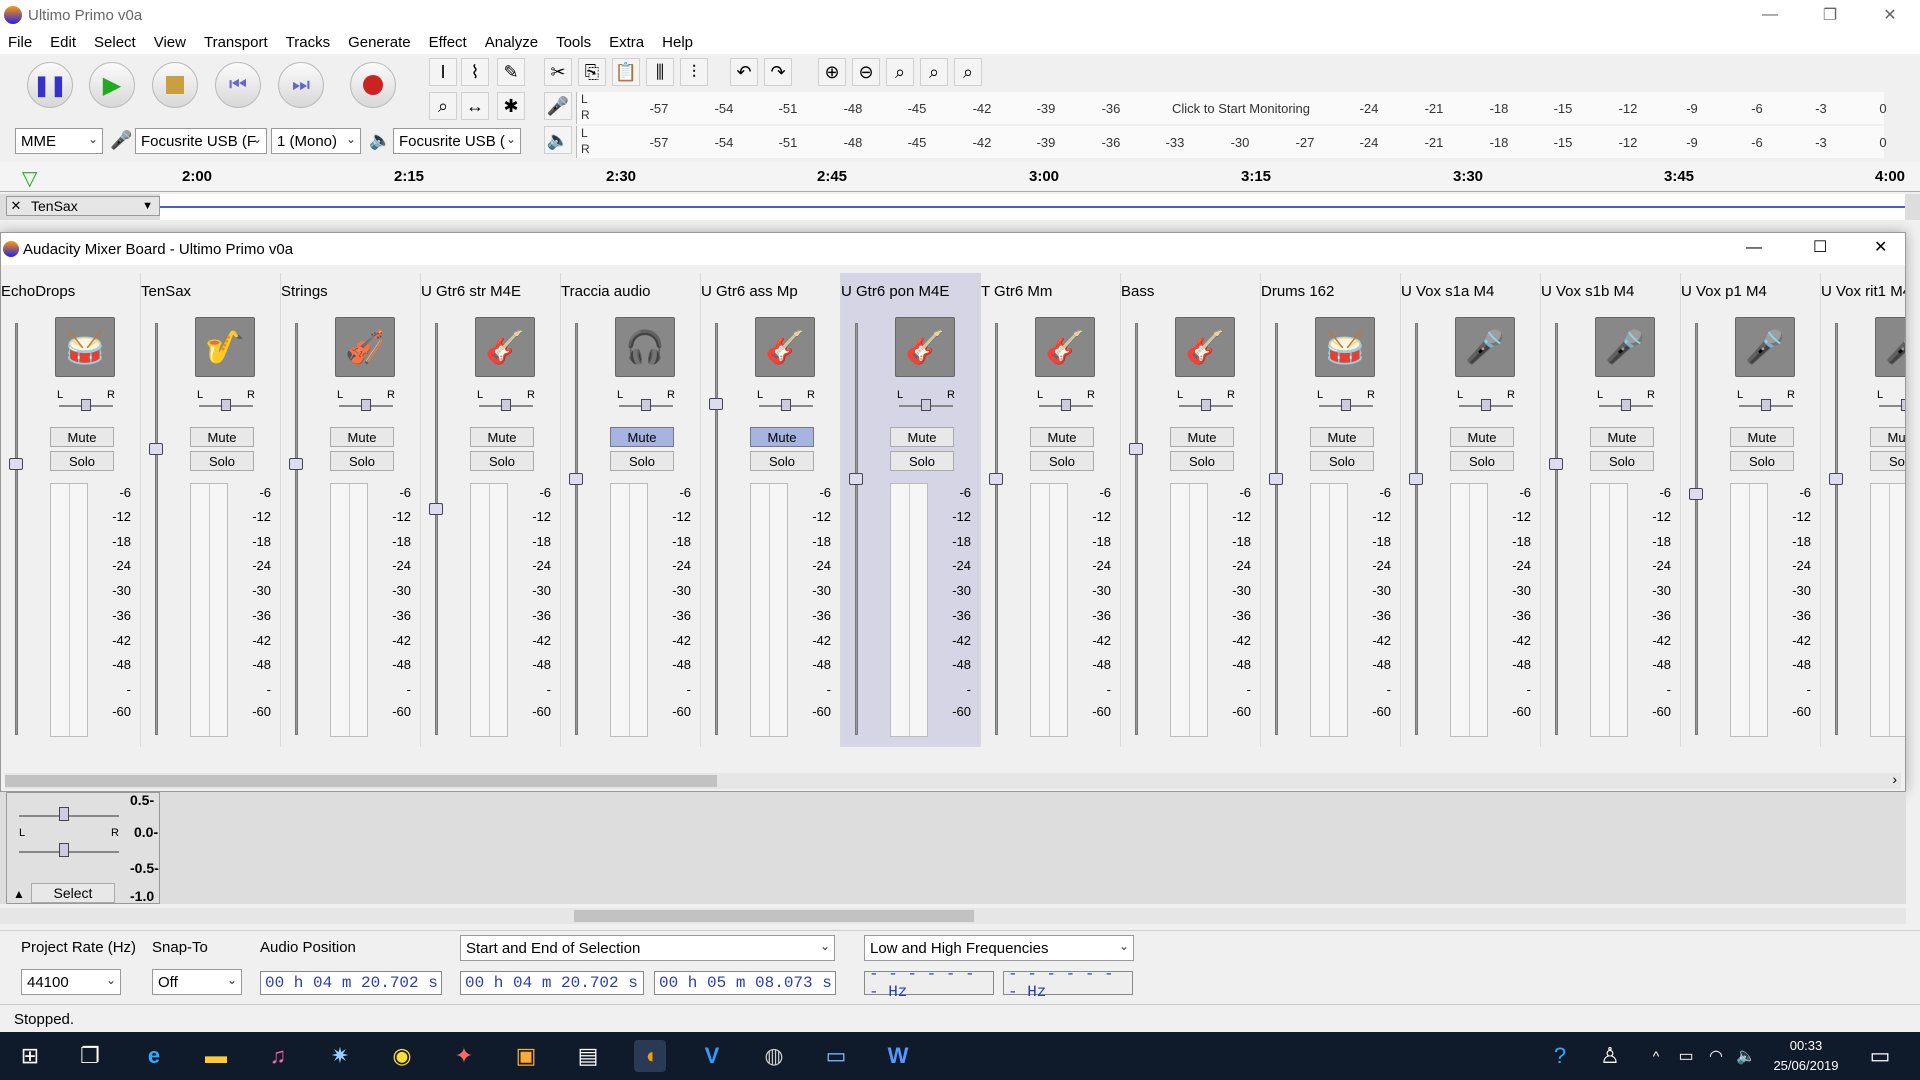 Image resolution: width=1920 pixels, height=1080 pixels. What do you see at coordinates (832, 72) in the screenshot?
I see `zoom-in-icon: ⊕` at bounding box center [832, 72].